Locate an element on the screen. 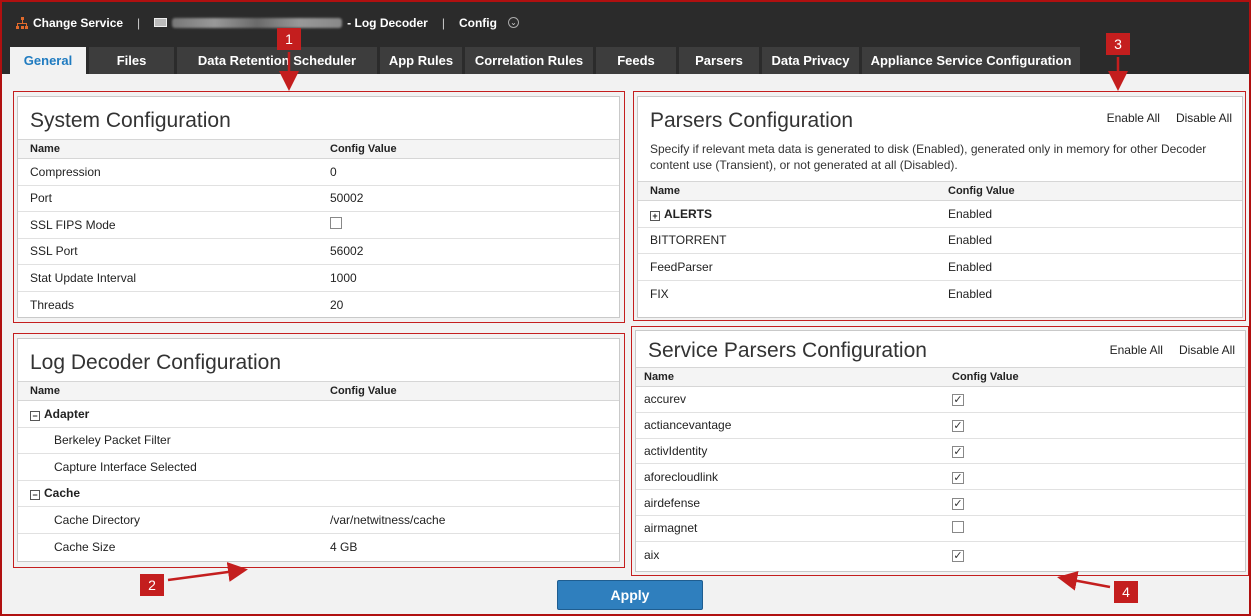 The image size is (1251, 616). tab-feeds: Feeds is located at coordinates (636, 60).